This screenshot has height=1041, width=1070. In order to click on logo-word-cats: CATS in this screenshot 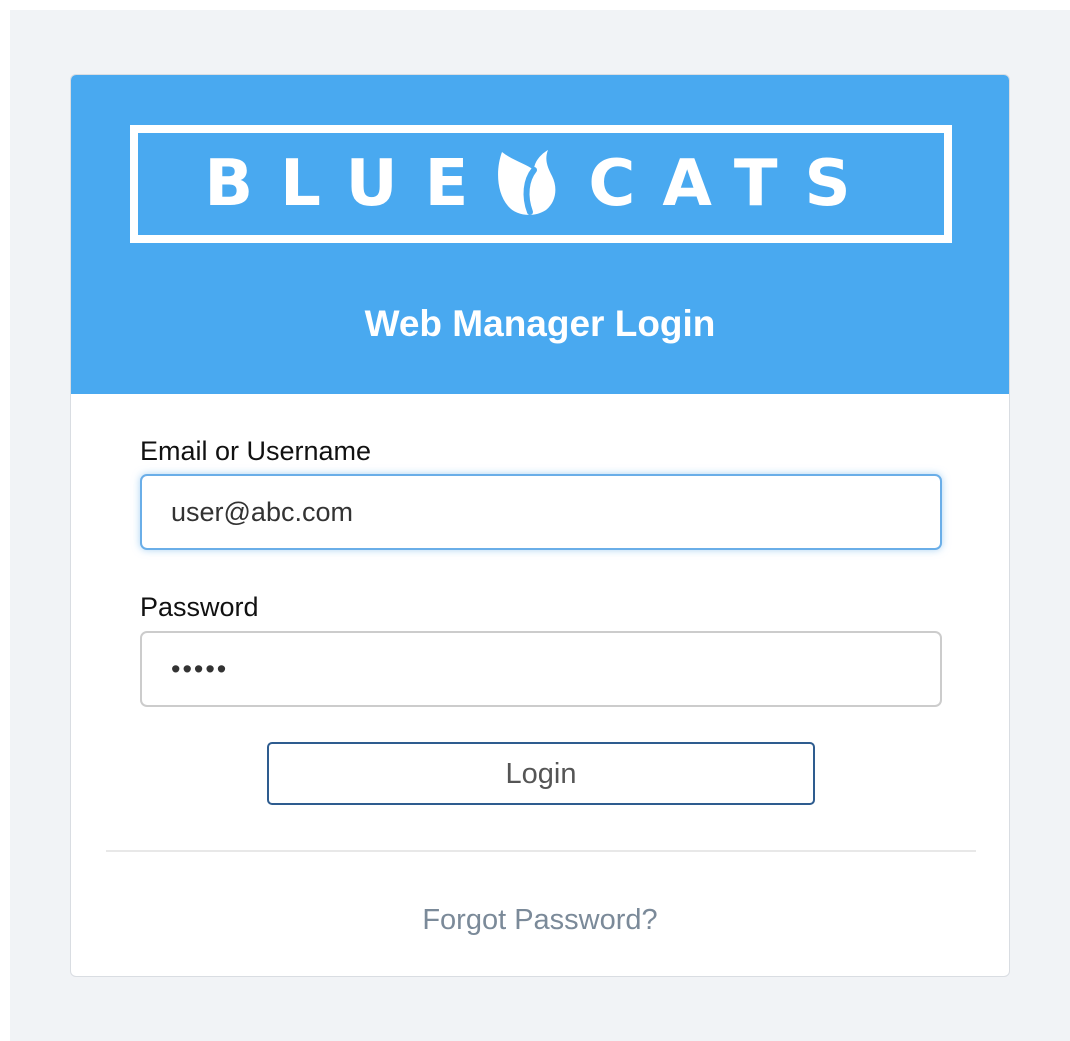, I will do `click(733, 184)`.